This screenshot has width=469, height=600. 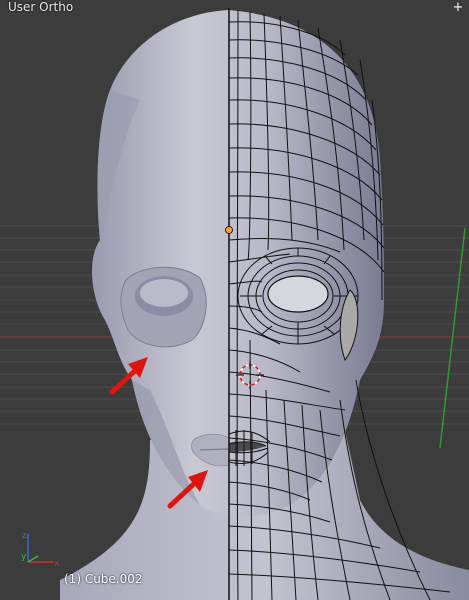 What do you see at coordinates (40, 550) in the screenshot?
I see `axis-gizmo-icon: z y x` at bounding box center [40, 550].